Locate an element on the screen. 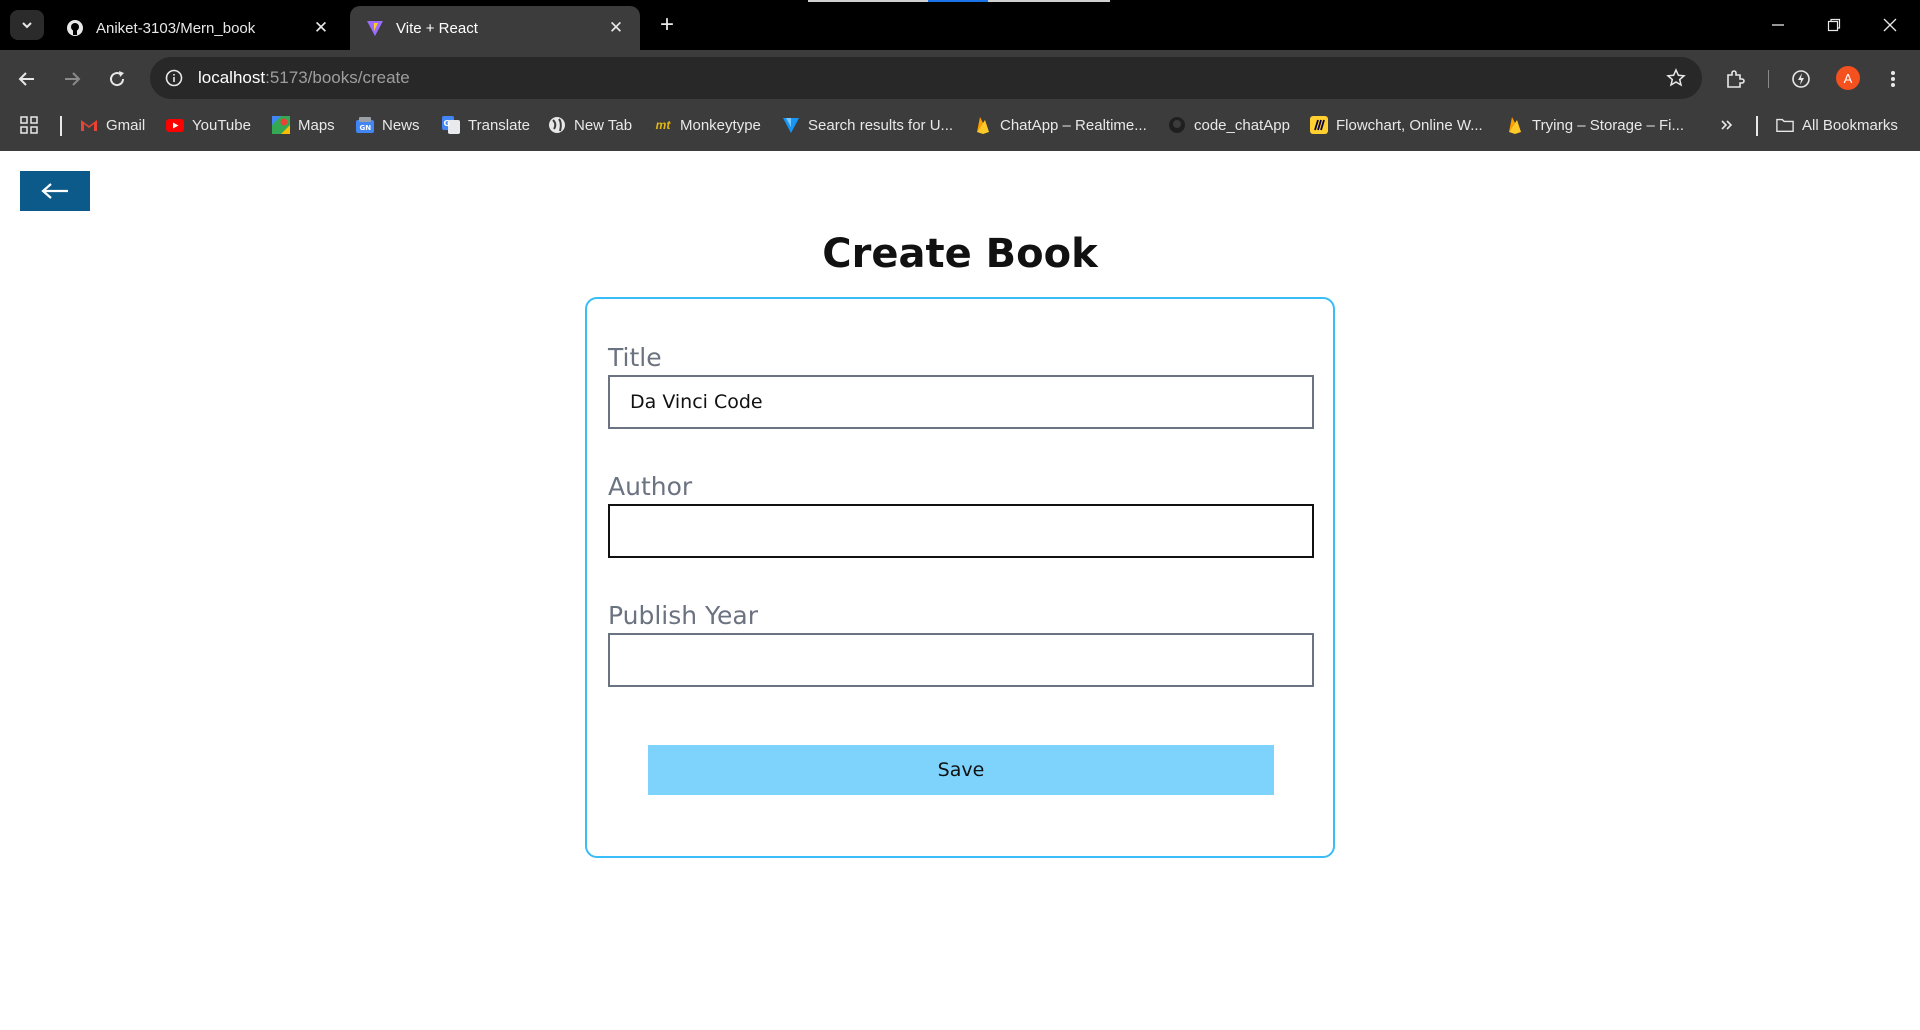 The image size is (1920, 1030). chevron-down-icon is located at coordinates (27, 25).